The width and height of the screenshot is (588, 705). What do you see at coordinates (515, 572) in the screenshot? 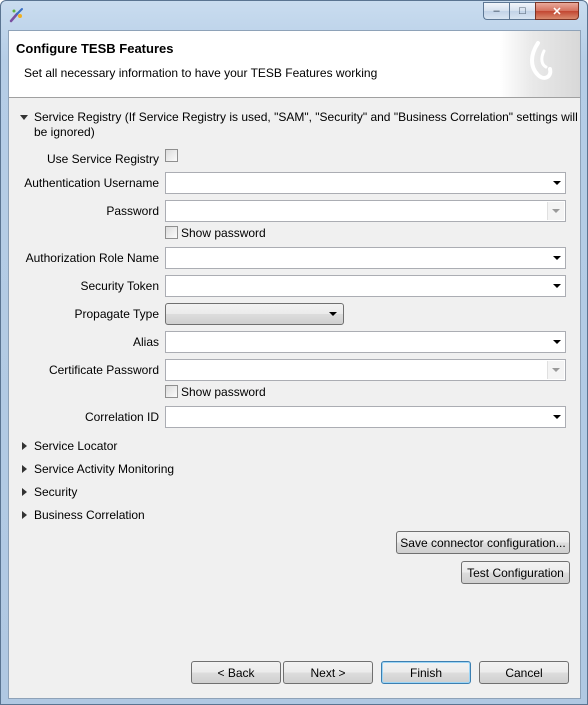
I see `test-configuration-button: Test Configuration` at bounding box center [515, 572].